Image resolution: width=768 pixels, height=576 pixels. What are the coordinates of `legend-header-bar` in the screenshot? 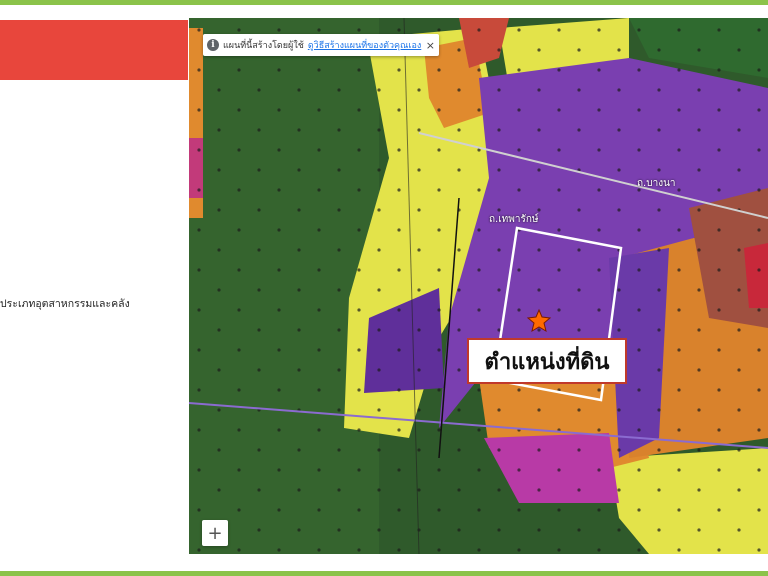 It's located at (94, 50).